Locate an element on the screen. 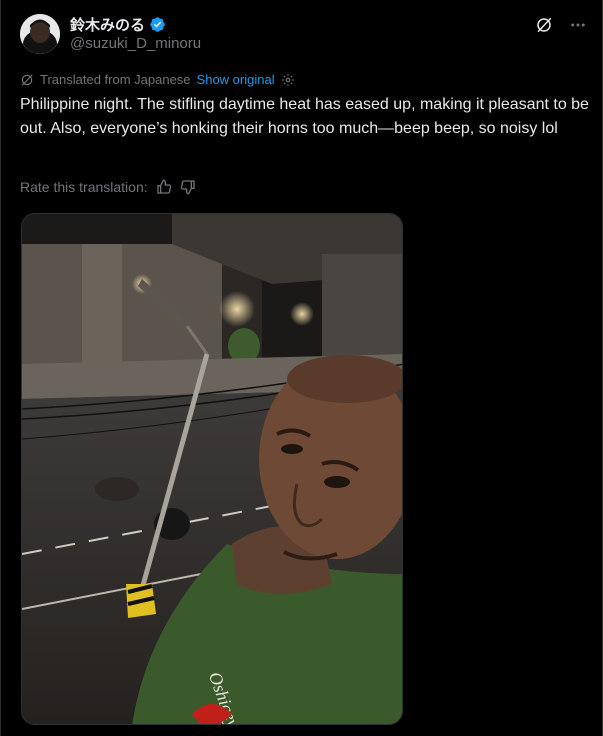 This screenshot has height=736, width=603. show-original-link: Show original is located at coordinates (236, 79).